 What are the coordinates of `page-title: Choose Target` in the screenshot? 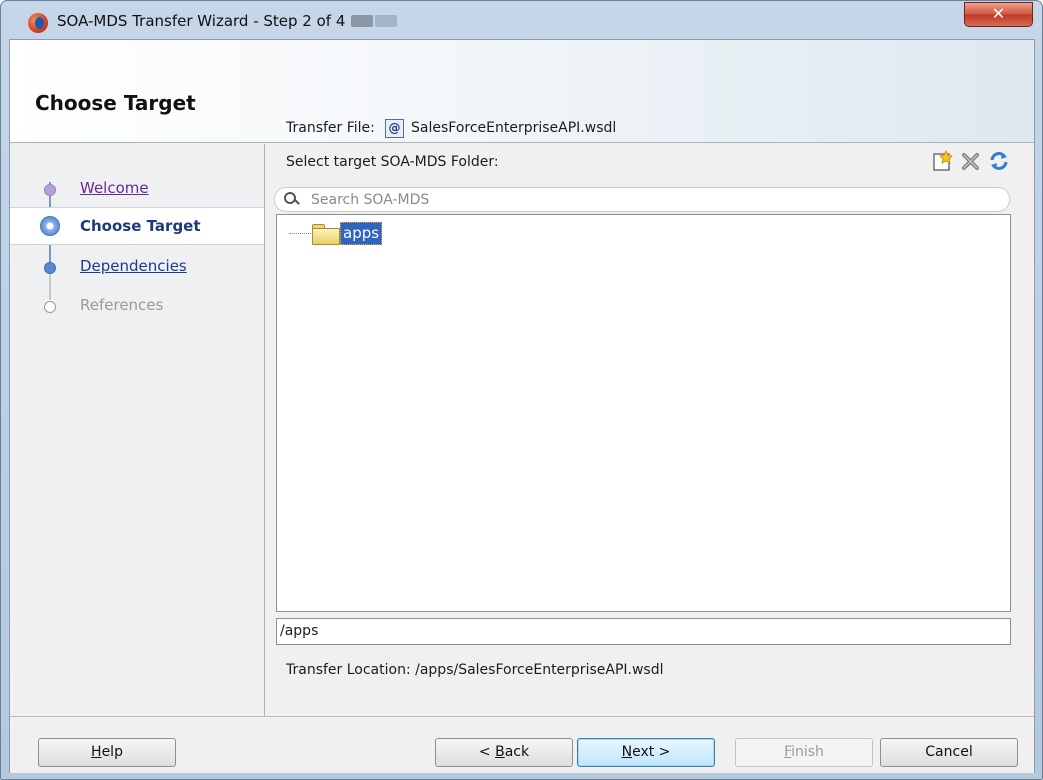 It's located at (115, 103).